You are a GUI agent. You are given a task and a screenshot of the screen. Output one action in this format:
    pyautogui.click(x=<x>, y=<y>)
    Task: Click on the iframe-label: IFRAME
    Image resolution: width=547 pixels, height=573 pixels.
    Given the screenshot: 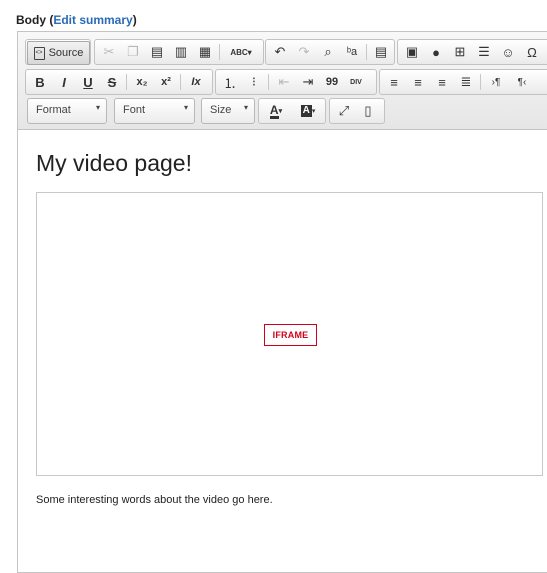 What is the action you would take?
    pyautogui.click(x=290, y=335)
    